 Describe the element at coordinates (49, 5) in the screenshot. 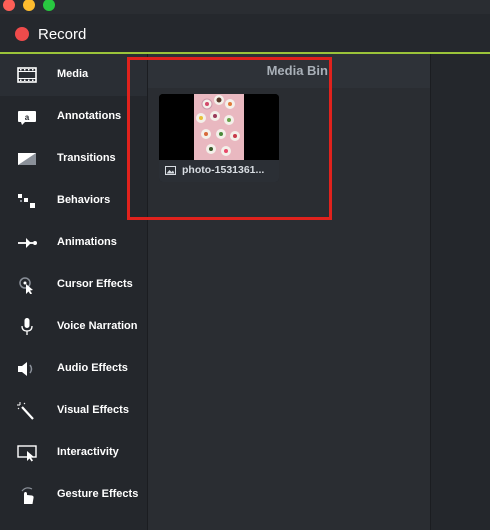

I see `zoom-window-button` at that location.